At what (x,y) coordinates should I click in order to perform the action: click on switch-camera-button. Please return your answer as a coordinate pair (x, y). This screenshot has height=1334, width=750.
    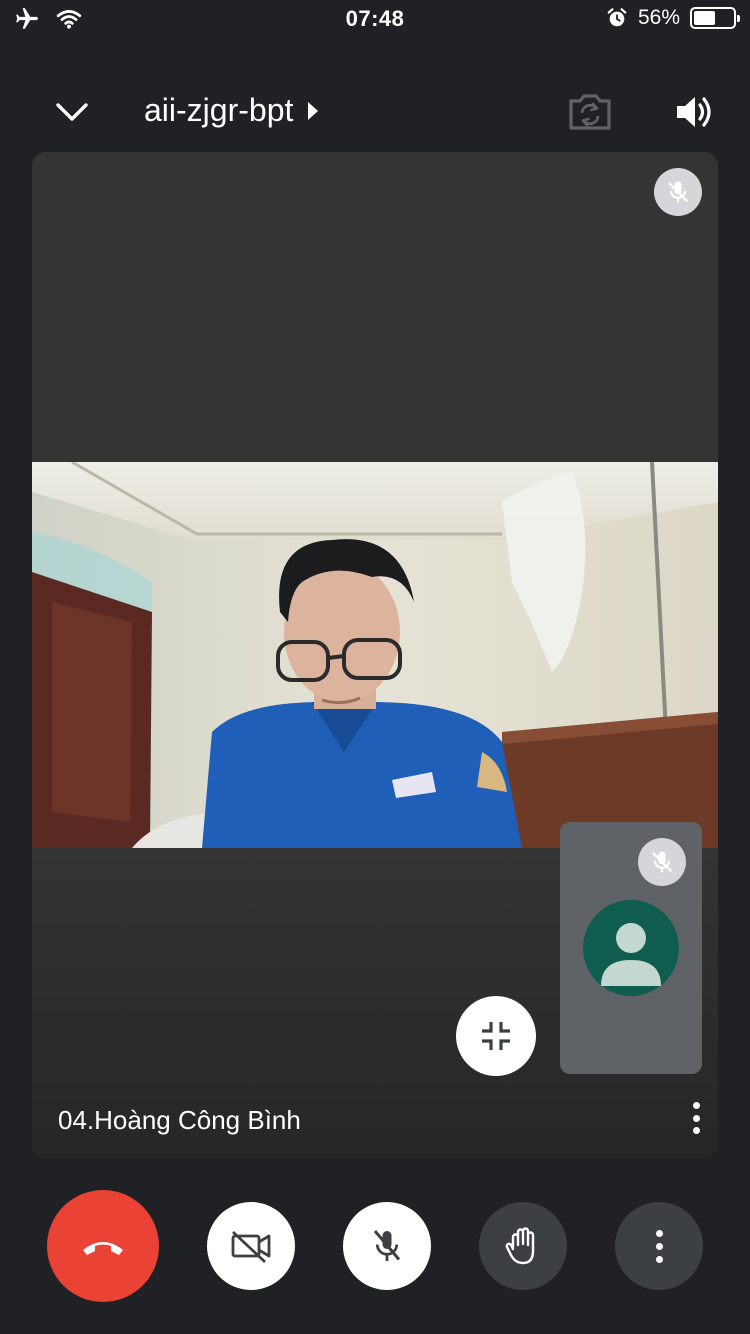
    Looking at the image, I should click on (590, 112).